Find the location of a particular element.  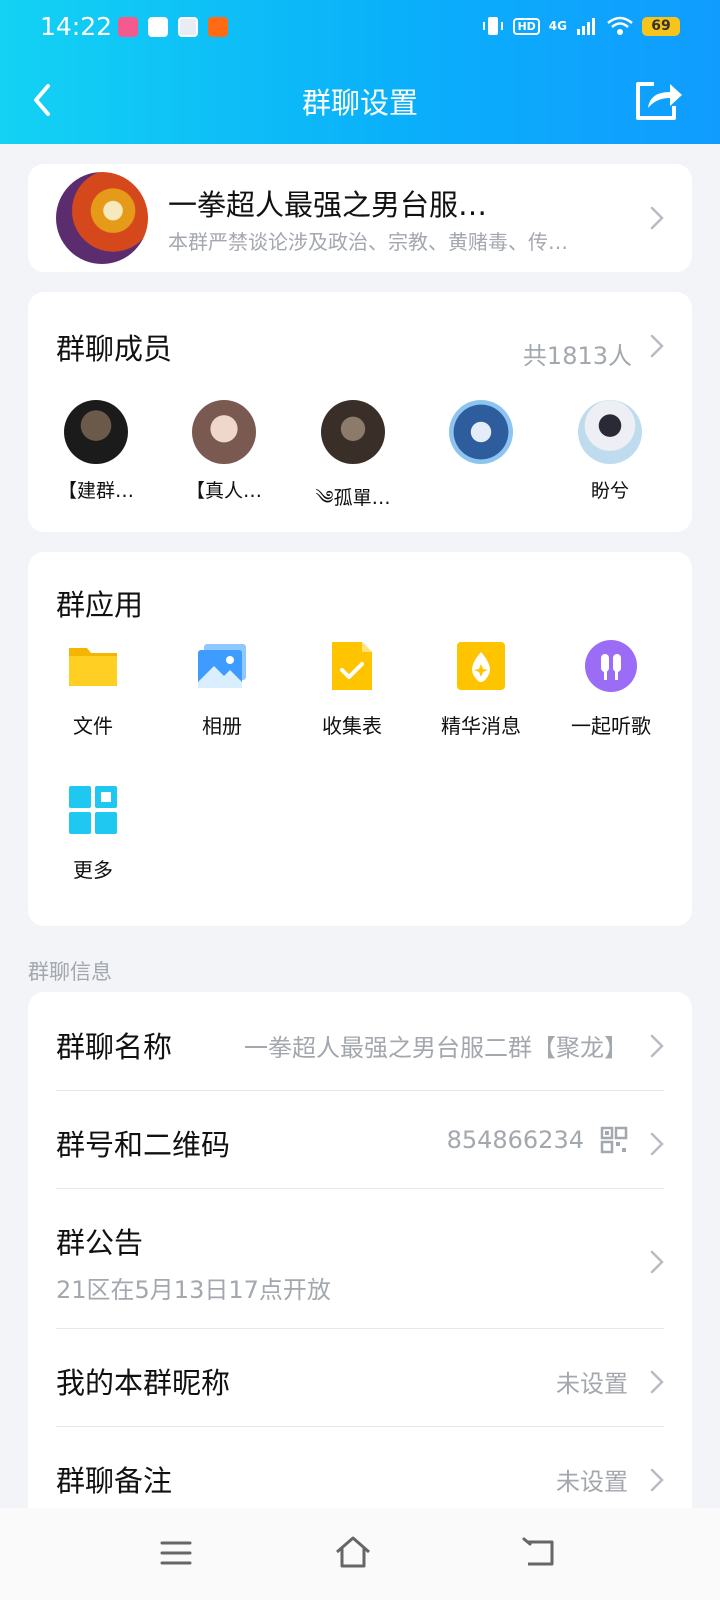

header: 14:22 HD 4G 69 群聊设置 is located at coordinates (360, 72).